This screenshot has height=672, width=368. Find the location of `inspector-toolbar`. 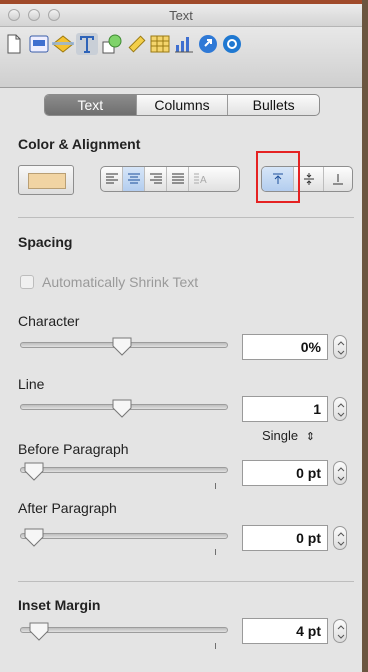

inspector-toolbar is located at coordinates (181, 57).